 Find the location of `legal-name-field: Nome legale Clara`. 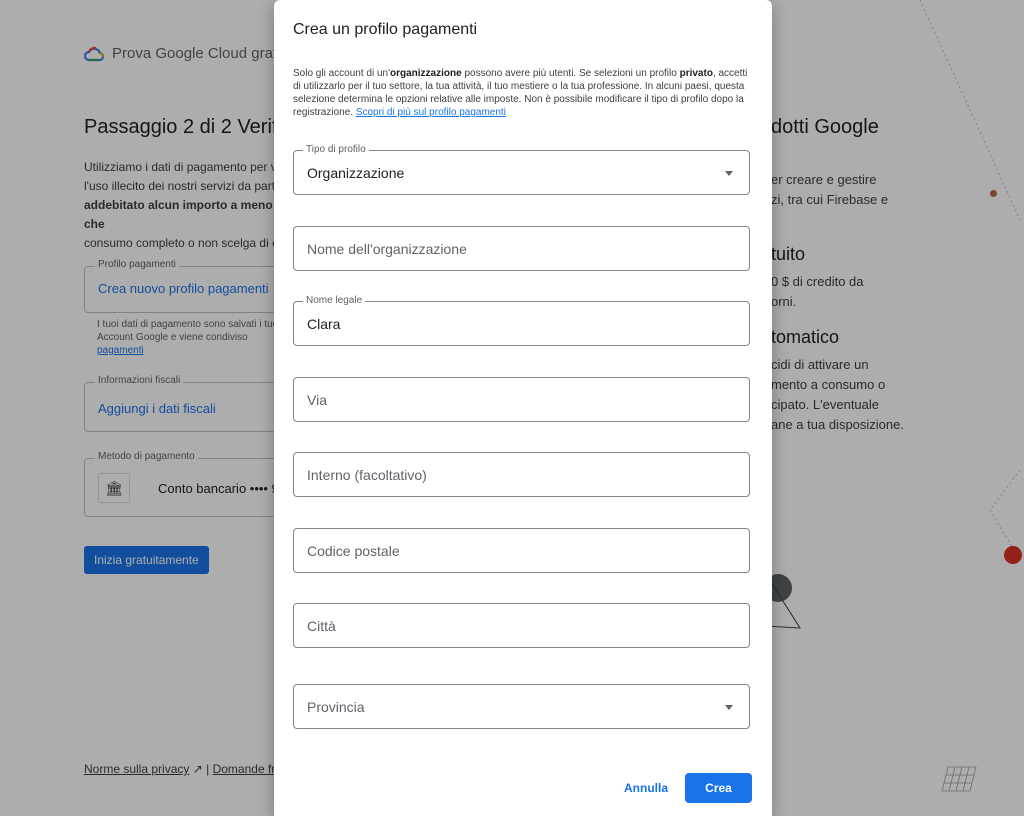

legal-name-field: Nome legale Clara is located at coordinates (521, 320).